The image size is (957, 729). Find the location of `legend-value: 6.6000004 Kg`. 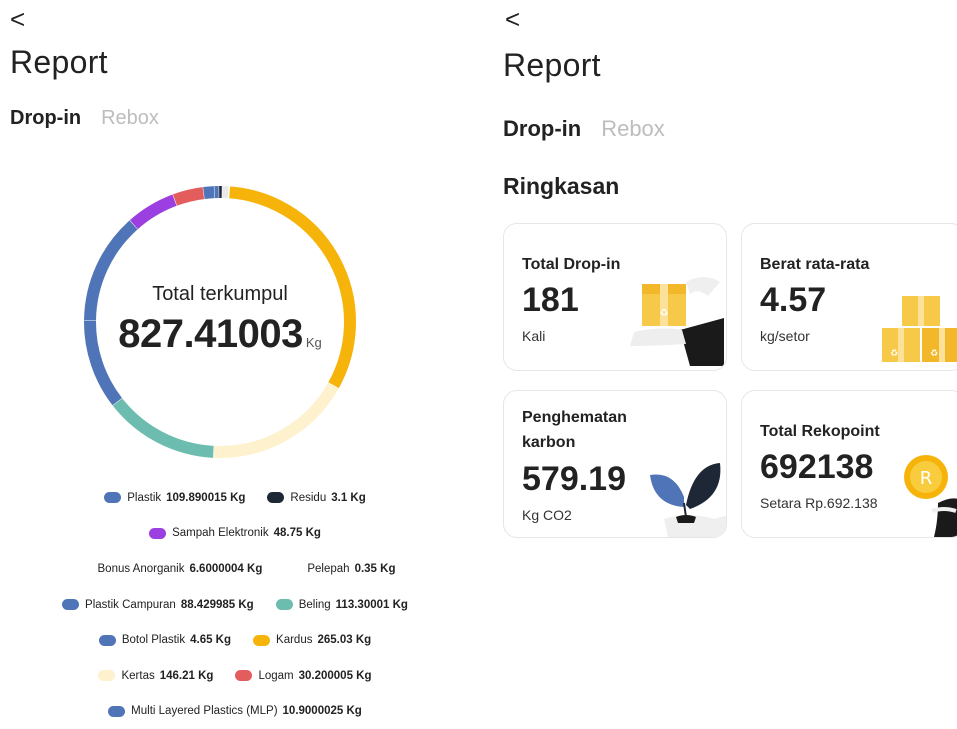

legend-value: 6.6000004 Kg is located at coordinates (225, 569).